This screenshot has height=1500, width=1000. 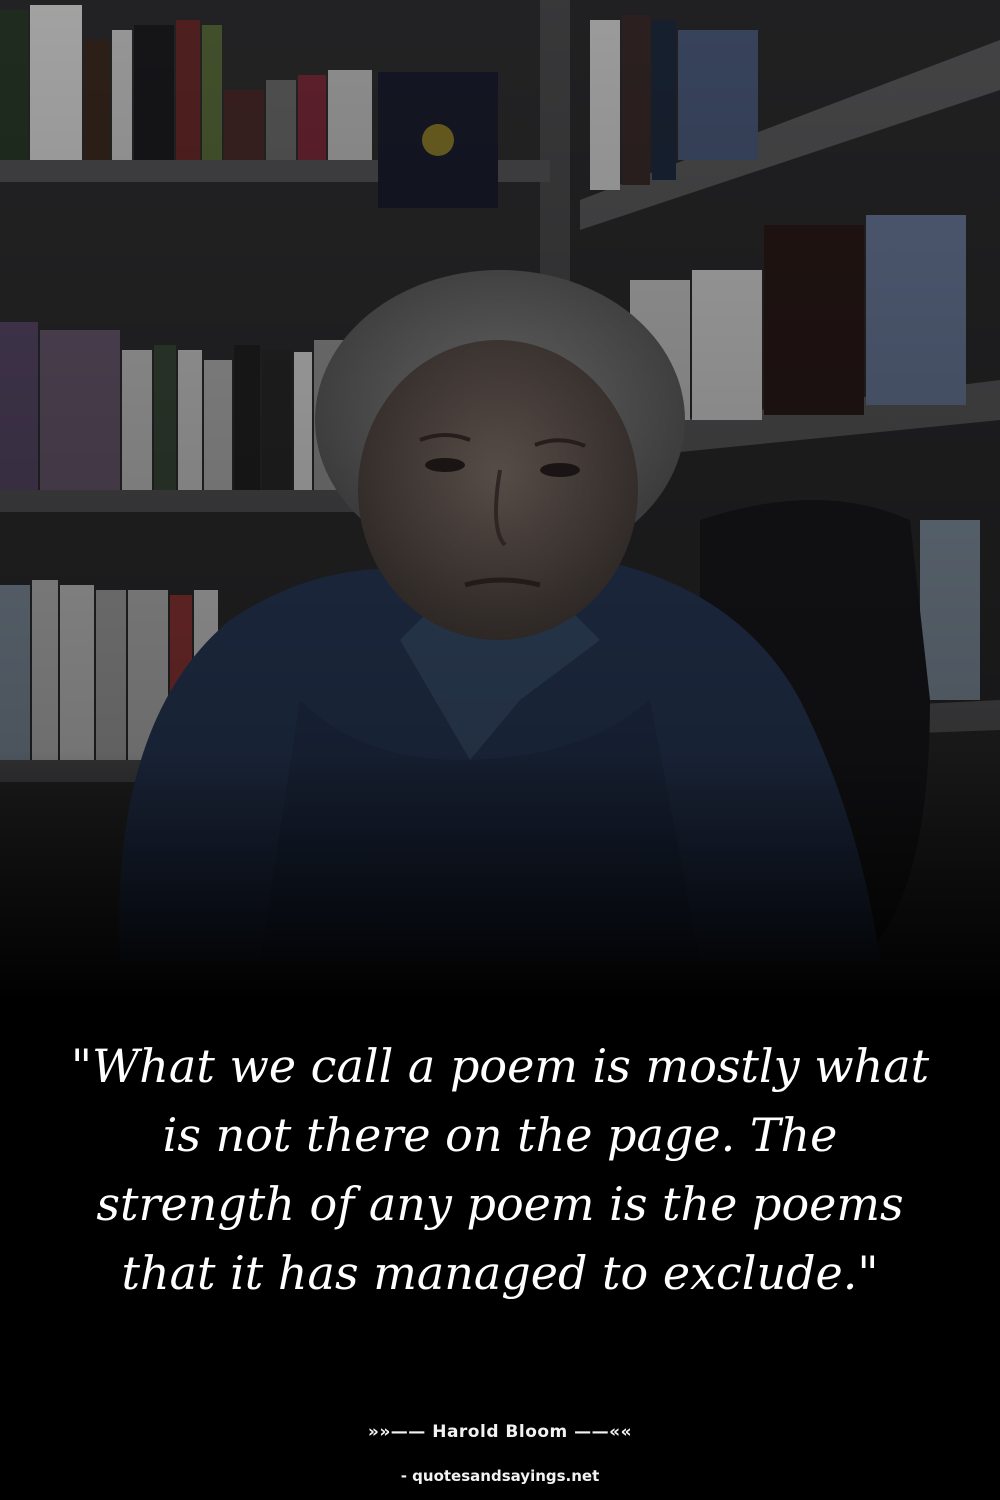 I want to click on author-attribution: »»—— Harold Bloom ——««, so click(x=500, y=1432).